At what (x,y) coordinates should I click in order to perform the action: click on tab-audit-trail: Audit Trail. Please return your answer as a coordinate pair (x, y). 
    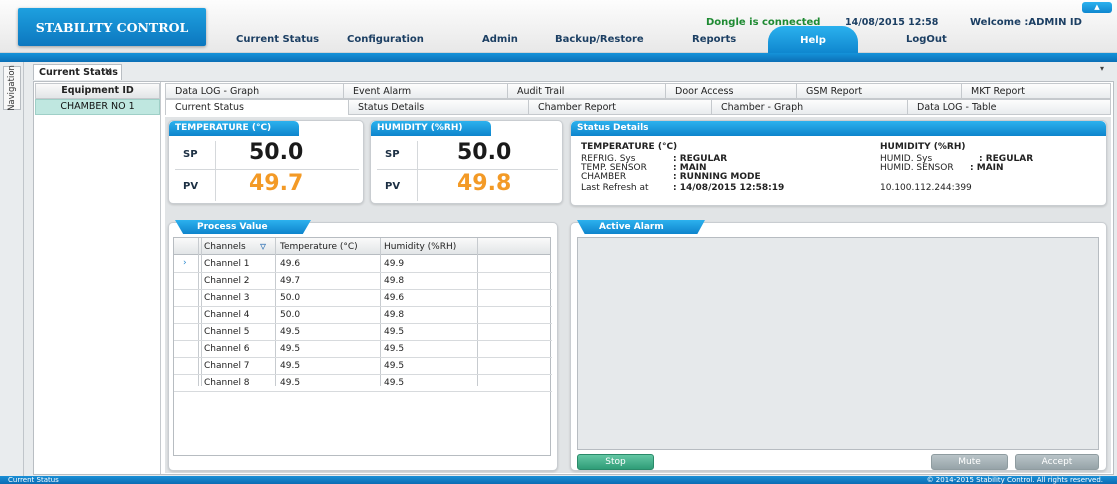
    Looking at the image, I should click on (587, 91).